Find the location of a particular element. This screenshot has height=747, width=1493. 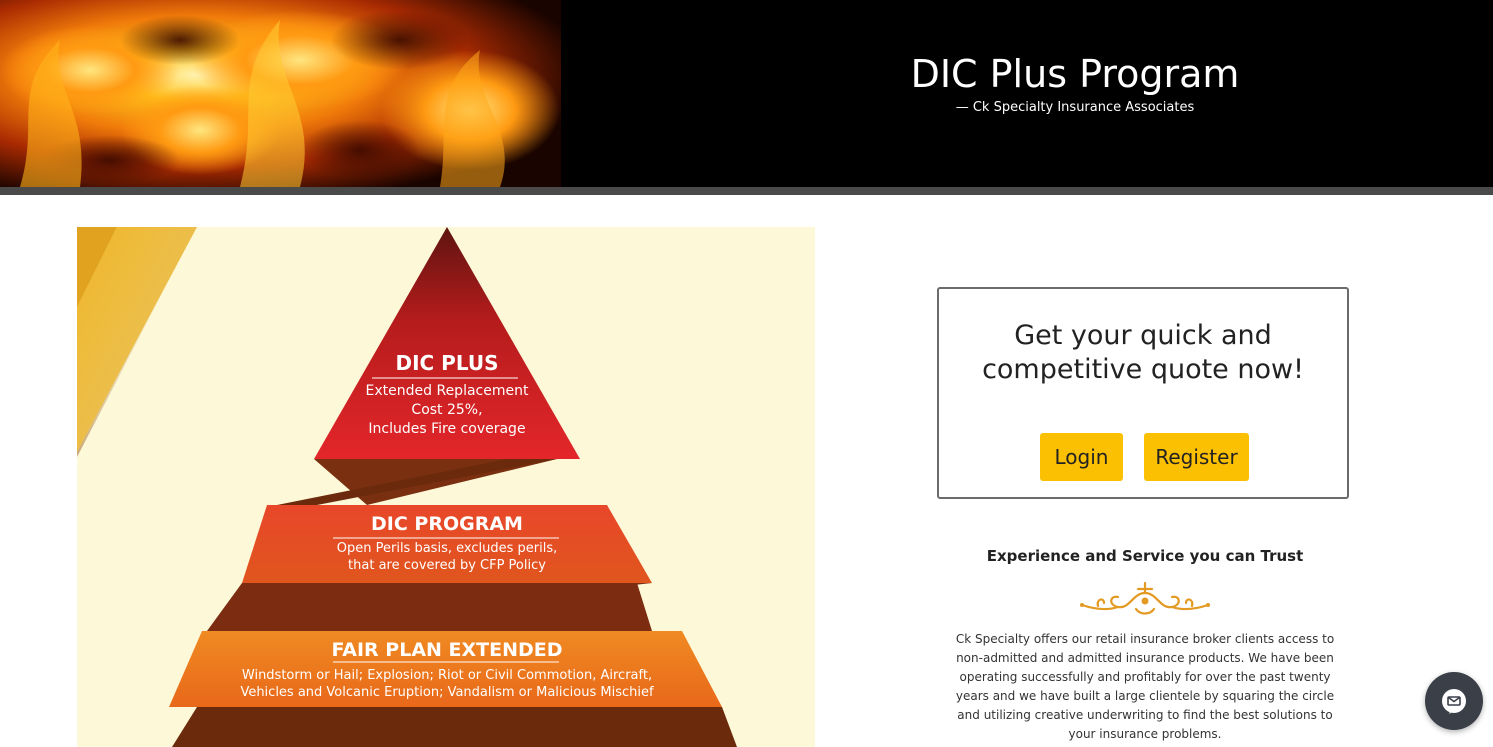

flourish-ornament-icon is located at coordinates (1145, 599).